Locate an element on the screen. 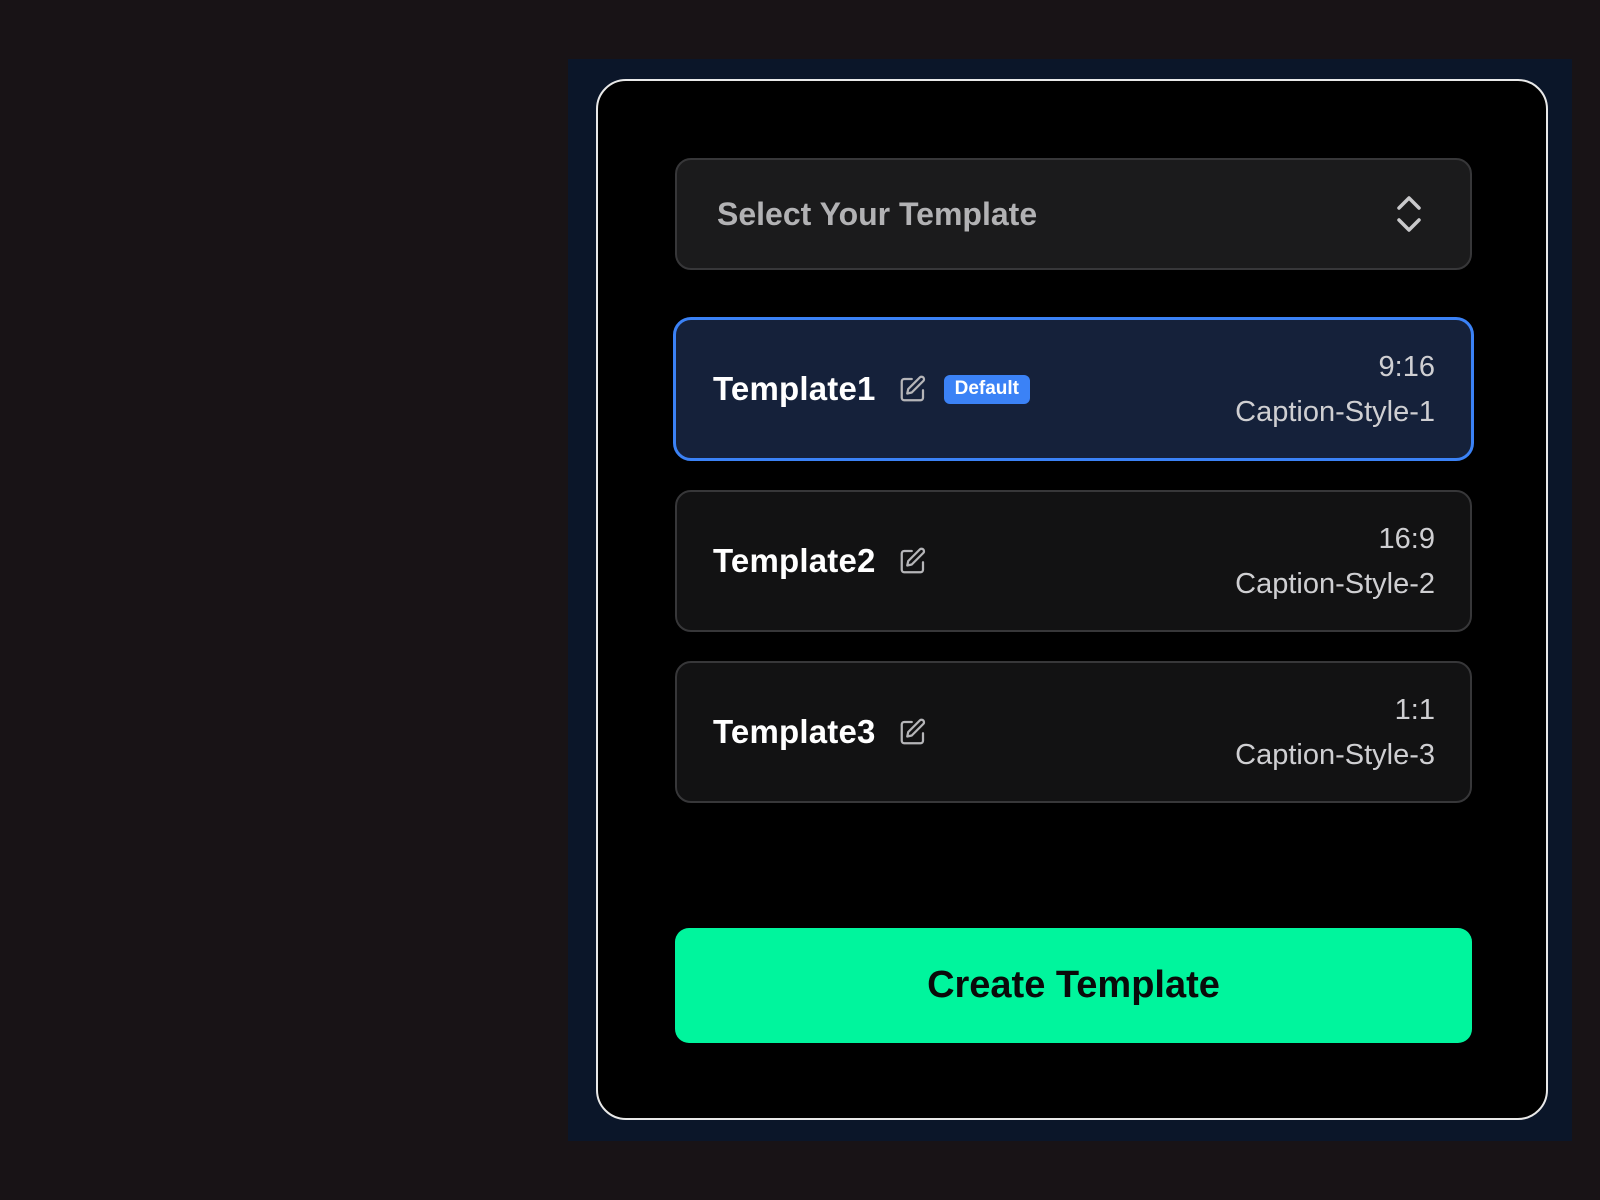 The width and height of the screenshot is (1600, 1200). default-badge: Default is located at coordinates (986, 389).